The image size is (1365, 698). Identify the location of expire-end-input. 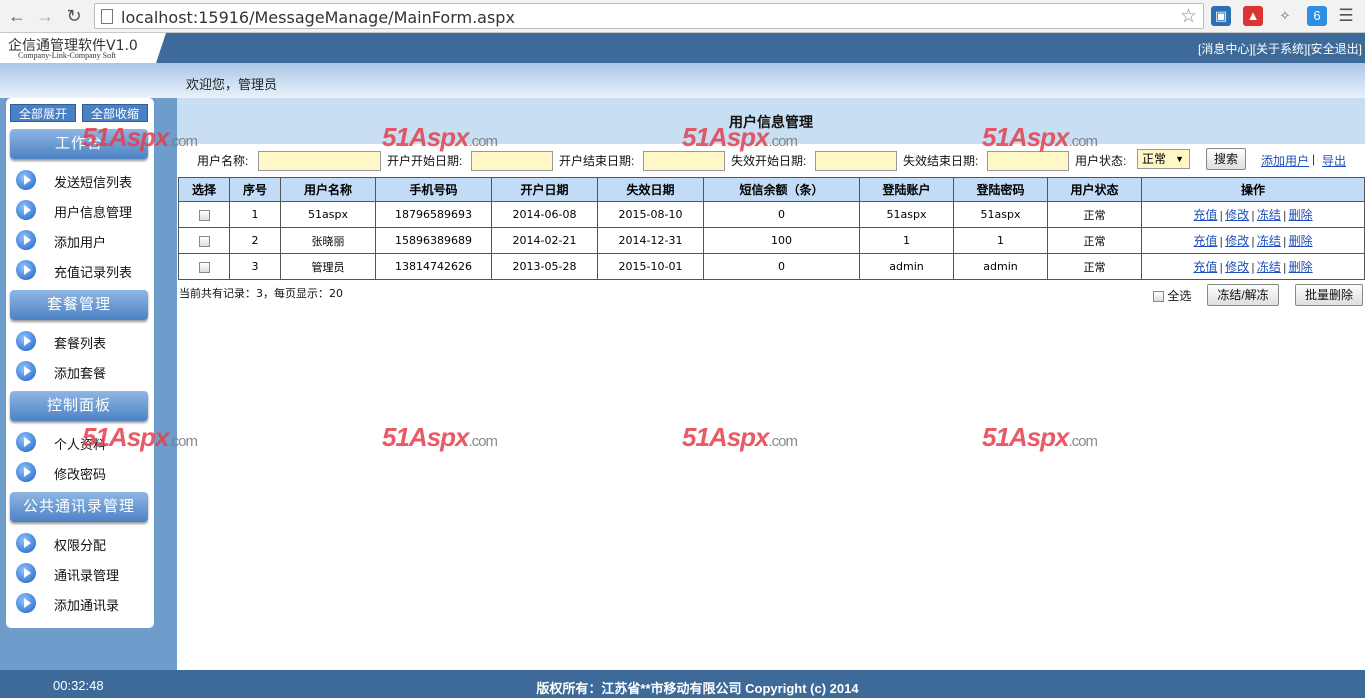
(1028, 161).